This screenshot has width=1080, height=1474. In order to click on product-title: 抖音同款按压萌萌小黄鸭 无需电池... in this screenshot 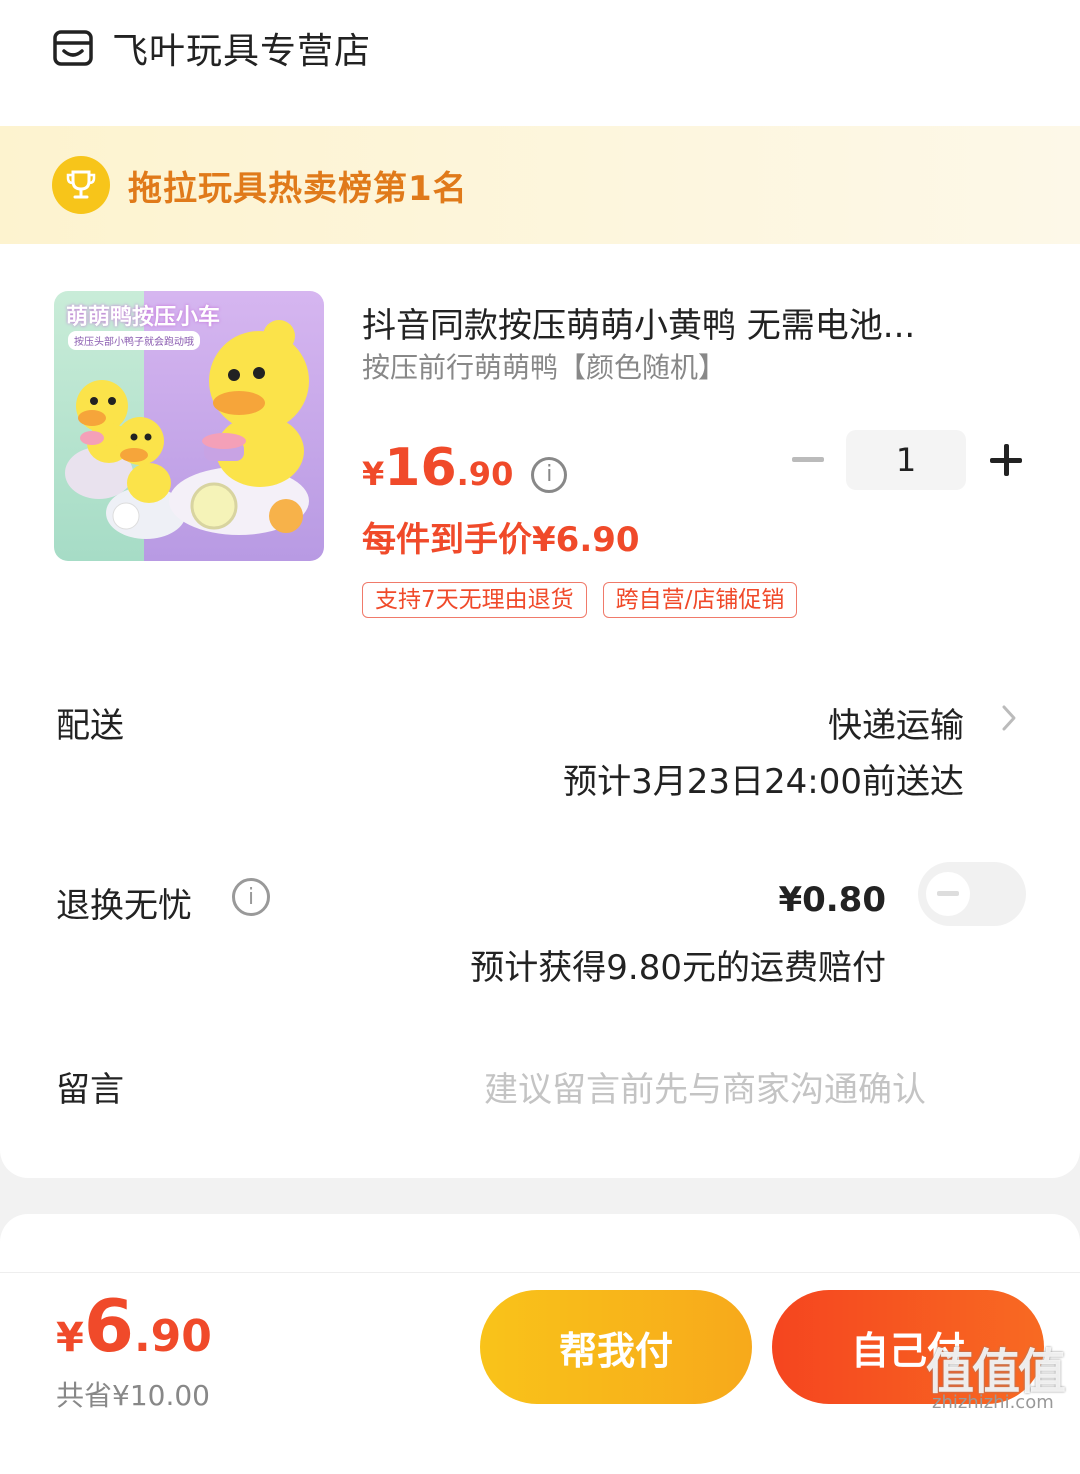, I will do `click(682, 322)`.